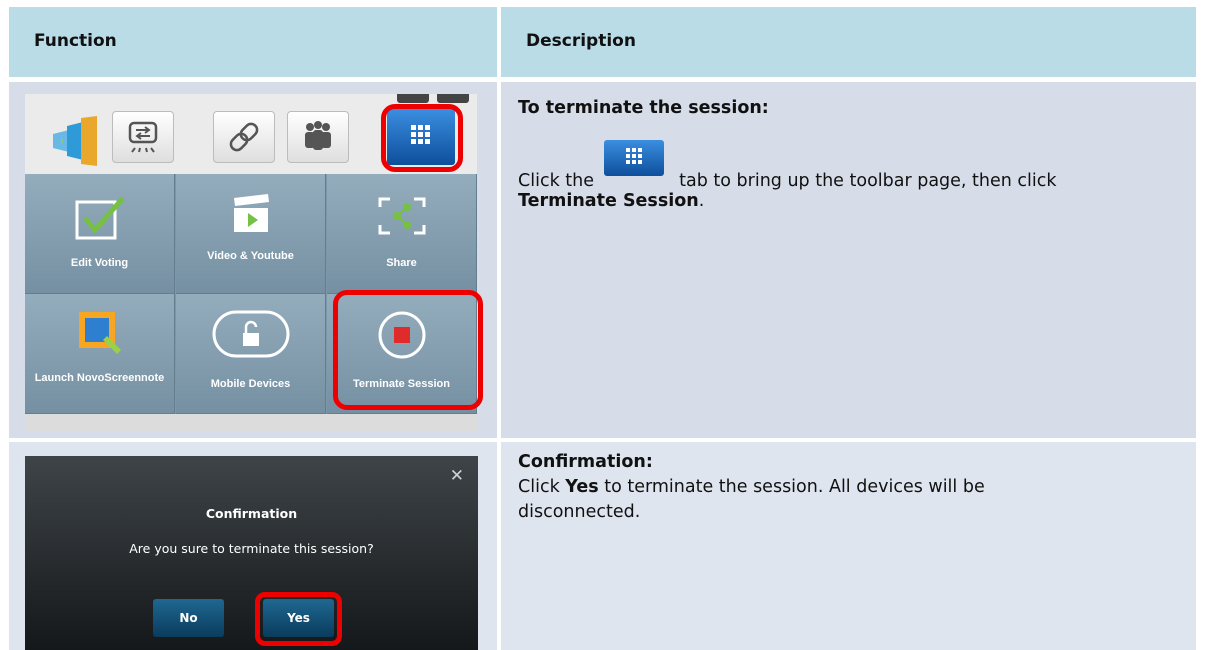 The width and height of the screenshot is (1205, 650). Describe the element at coordinates (298, 619) in the screenshot. I see `highlight-yes-button` at that location.